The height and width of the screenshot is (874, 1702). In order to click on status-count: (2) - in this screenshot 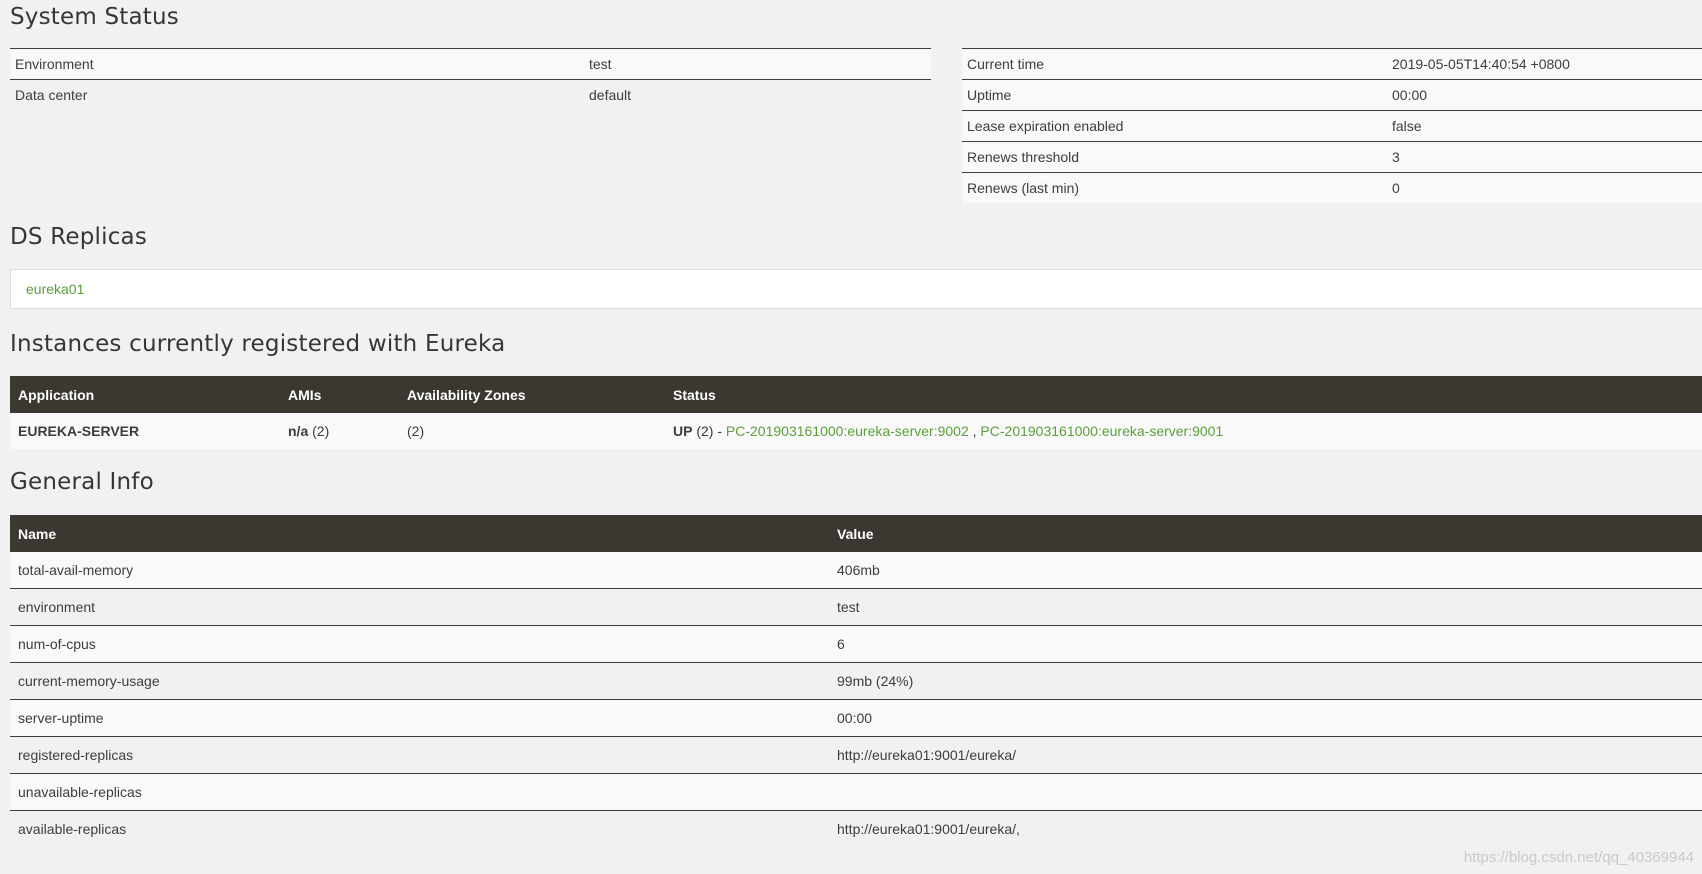, I will do `click(709, 431)`.